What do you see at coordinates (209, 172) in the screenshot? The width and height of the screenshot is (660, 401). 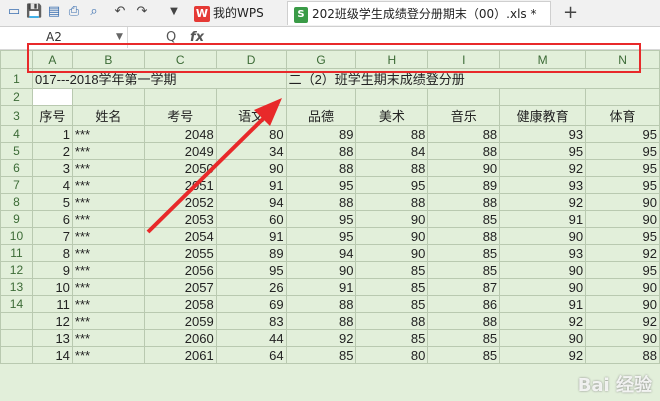 I see `arrow-shaft` at bounding box center [209, 172].